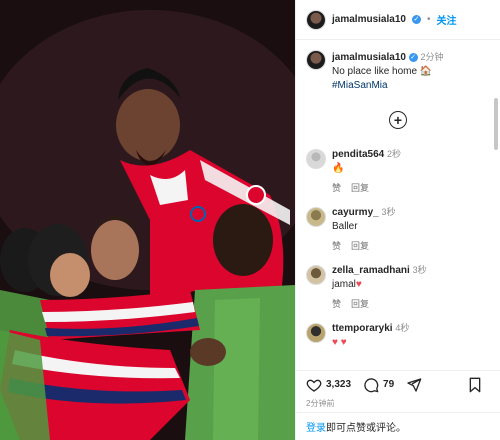 The height and width of the screenshot is (440, 500). I want to click on commenter-username: cayurmy_, so click(355, 212).